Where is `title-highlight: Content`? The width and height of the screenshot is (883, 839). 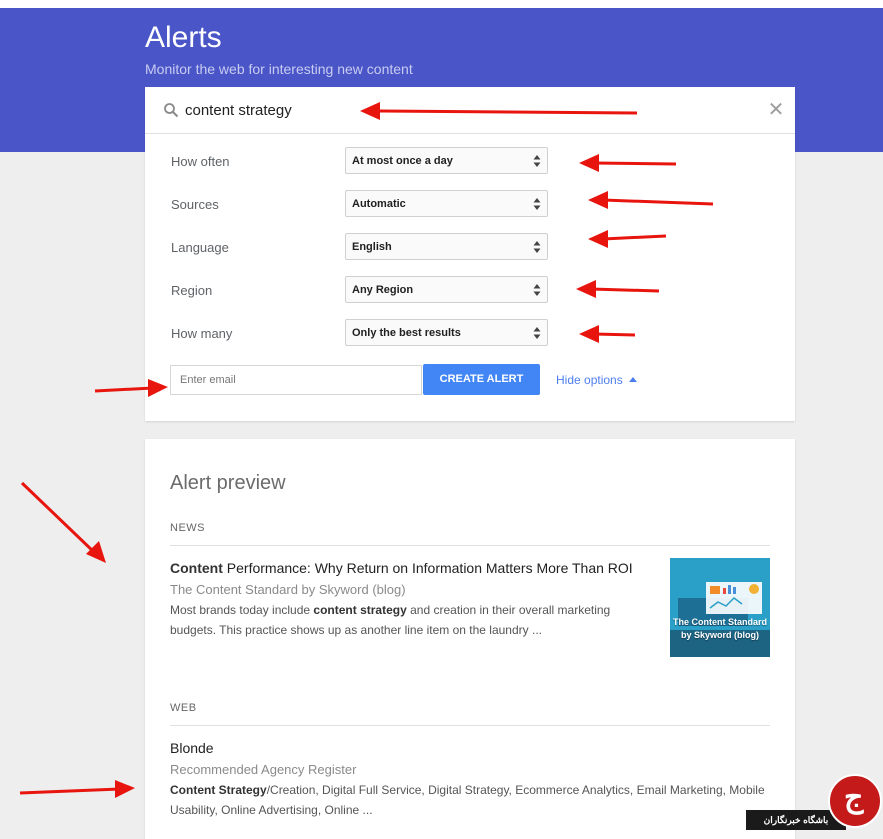 title-highlight: Content is located at coordinates (196, 568).